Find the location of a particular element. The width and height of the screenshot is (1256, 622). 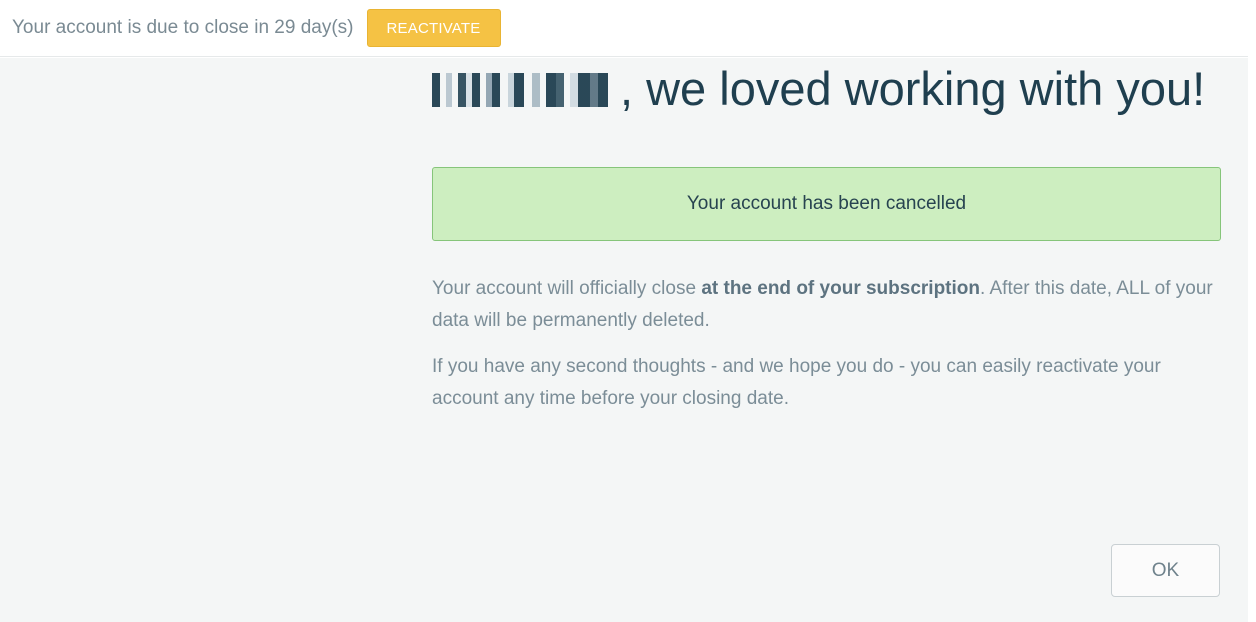

page-title: , we loved working with you! is located at coordinates (827, 88).